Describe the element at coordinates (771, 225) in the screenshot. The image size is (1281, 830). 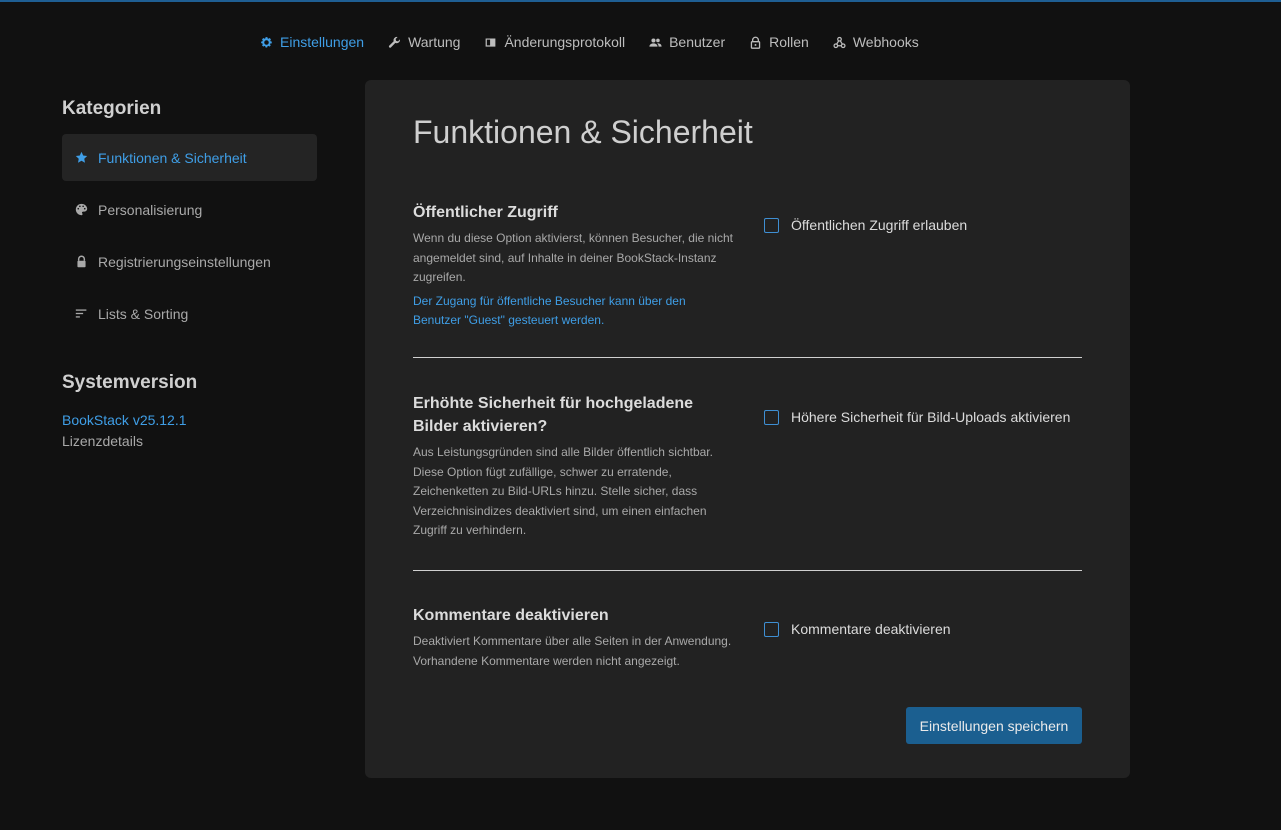
I see `public-access-checkbox` at that location.